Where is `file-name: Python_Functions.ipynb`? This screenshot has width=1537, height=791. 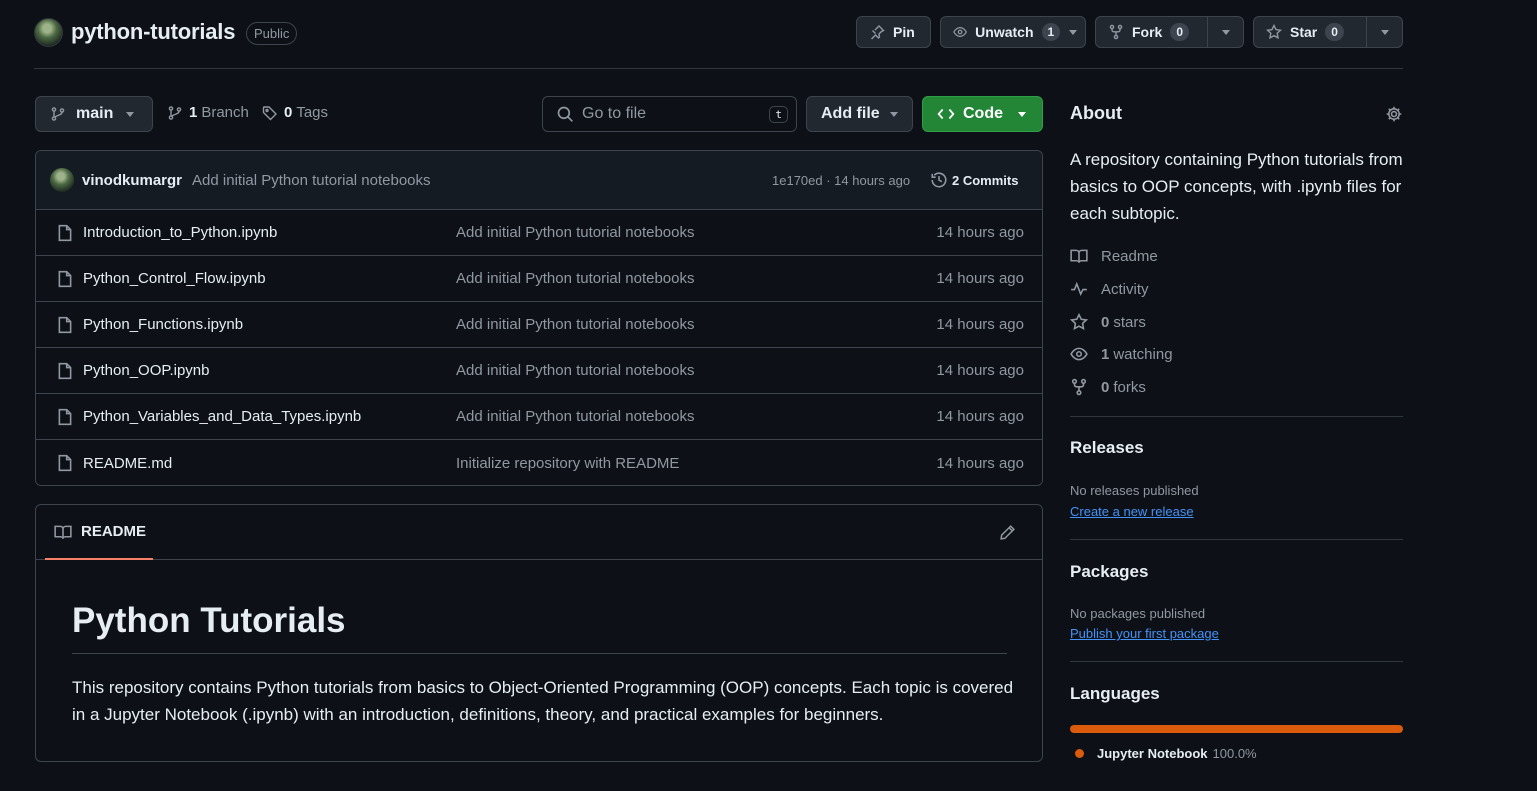
file-name: Python_Functions.ipynb is located at coordinates (163, 324).